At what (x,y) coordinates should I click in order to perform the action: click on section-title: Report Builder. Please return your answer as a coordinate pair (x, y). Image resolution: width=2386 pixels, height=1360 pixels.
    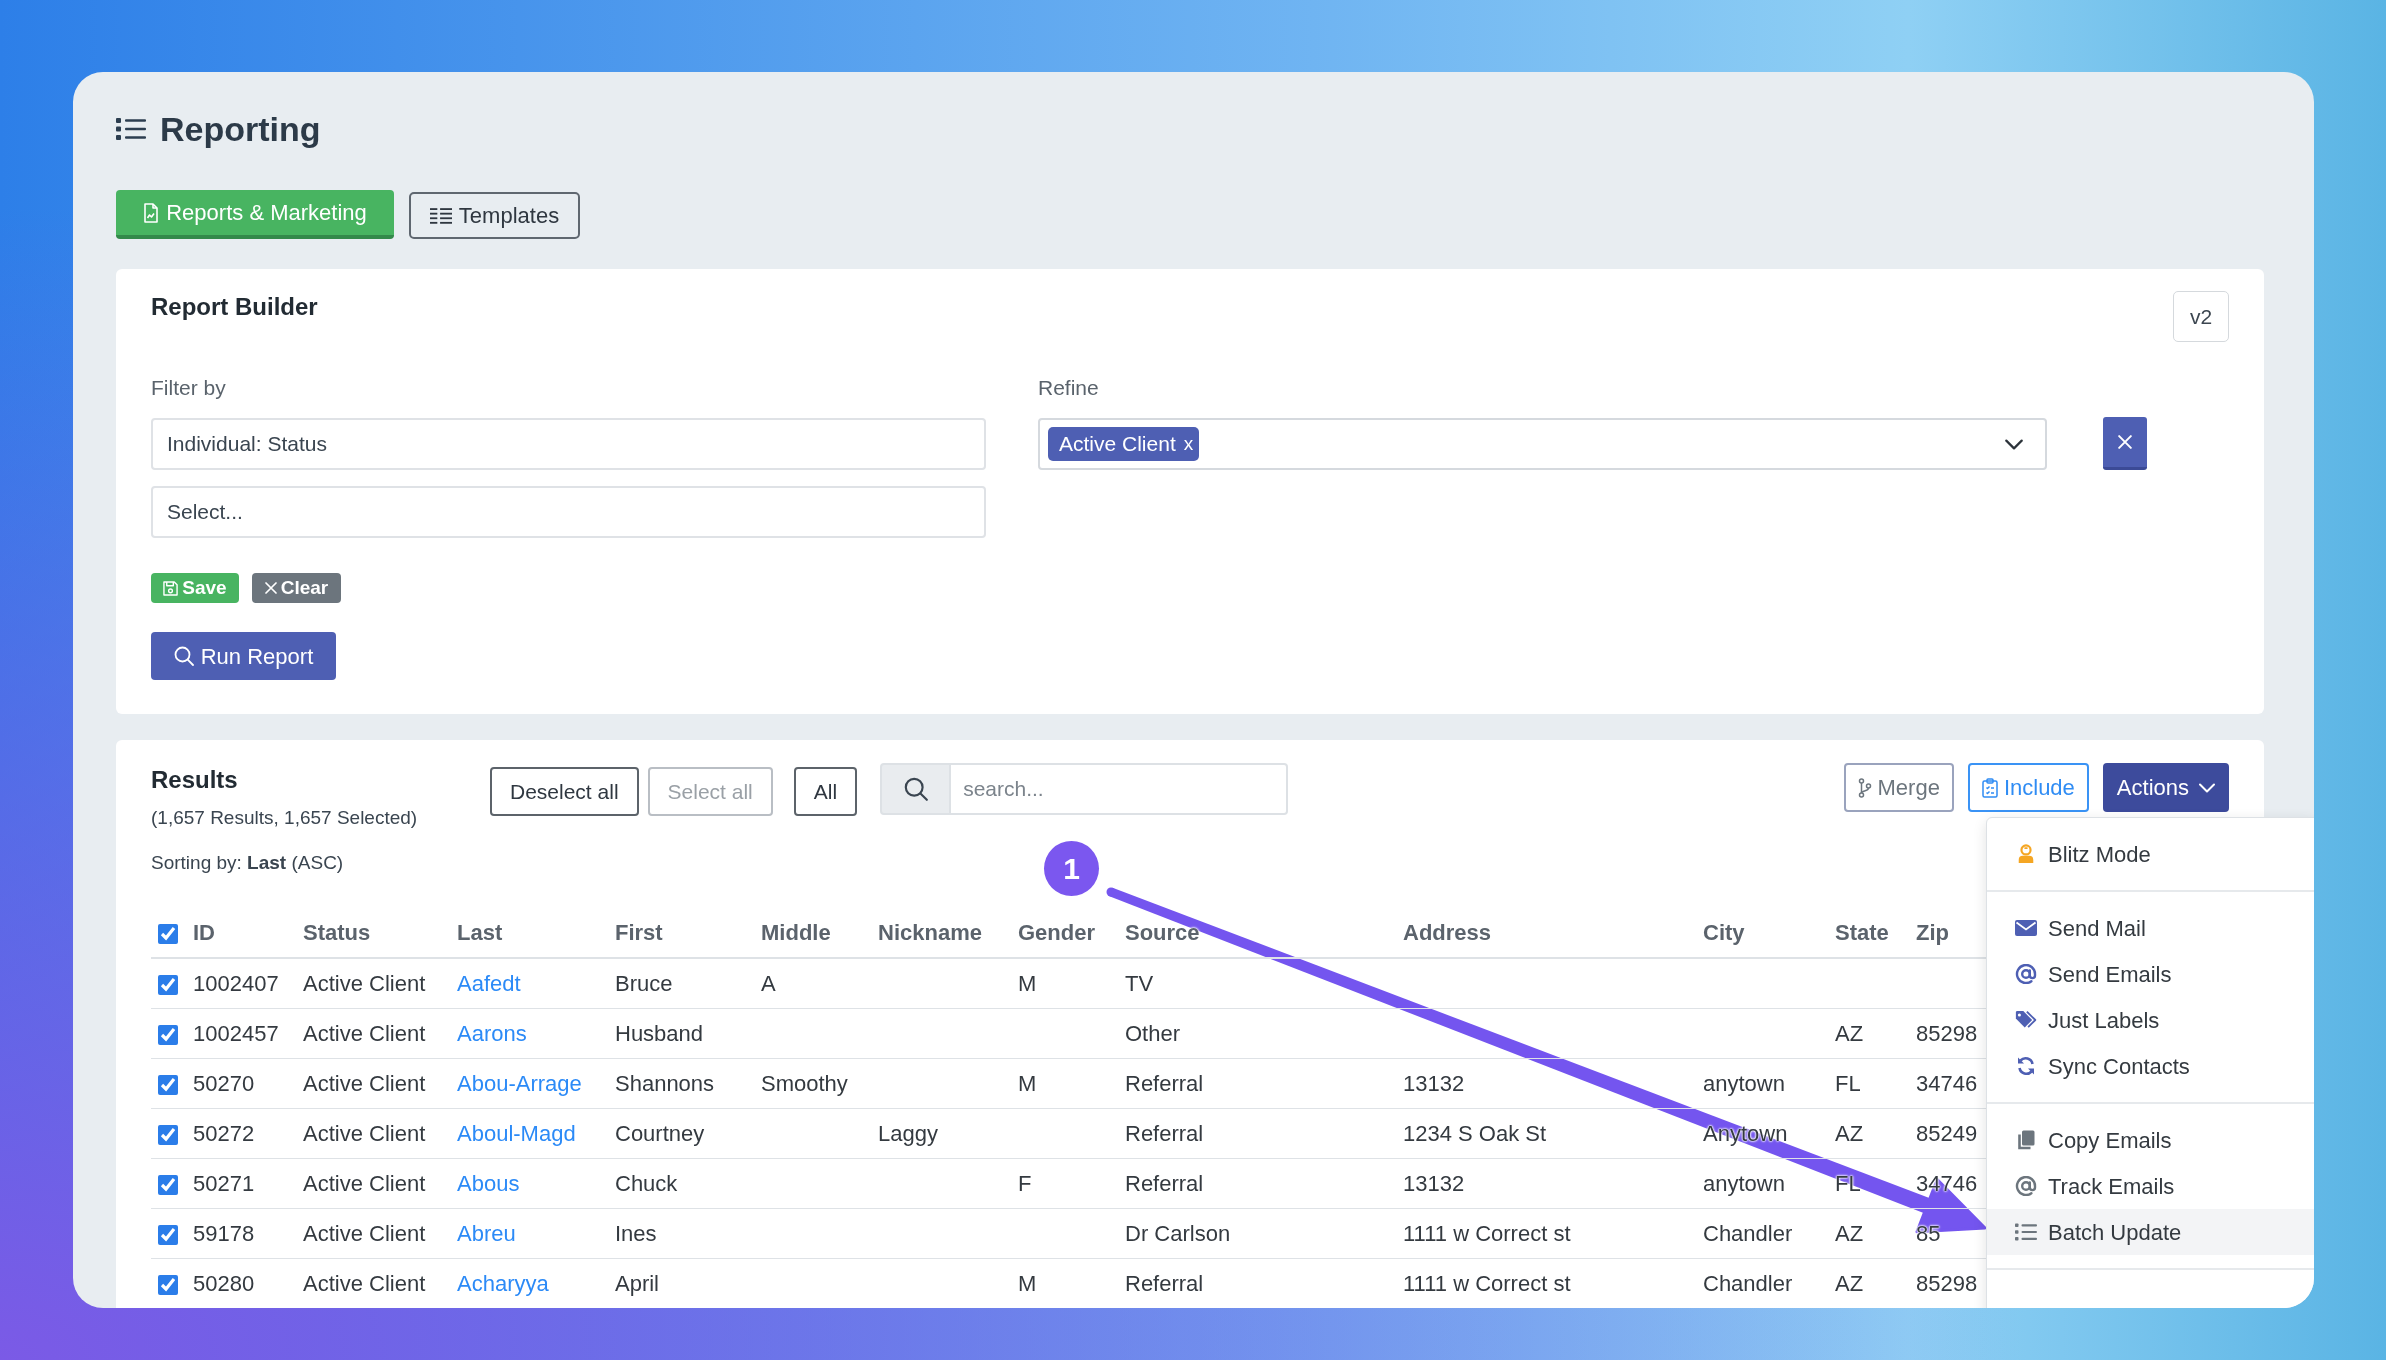
    Looking at the image, I should click on (234, 307).